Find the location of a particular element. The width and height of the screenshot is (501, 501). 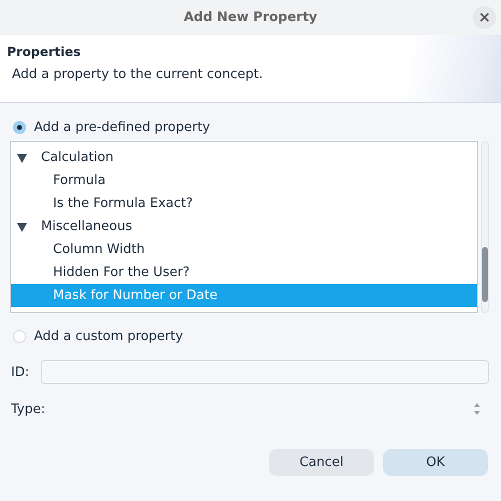

radio-label: Add a custom property is located at coordinates (109, 336).